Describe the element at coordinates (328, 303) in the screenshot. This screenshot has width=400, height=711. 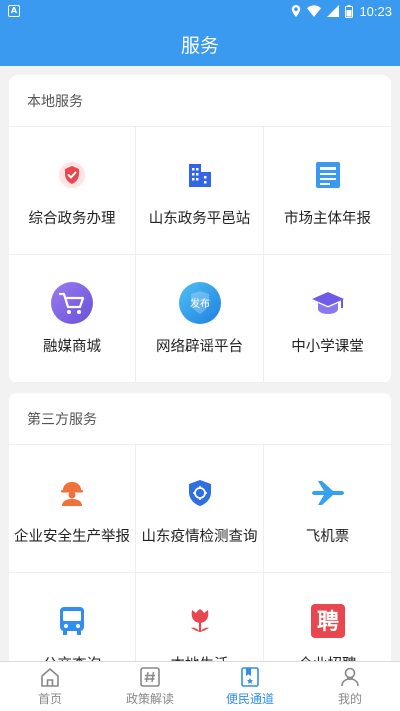
I see `graduation-cap-icon` at that location.